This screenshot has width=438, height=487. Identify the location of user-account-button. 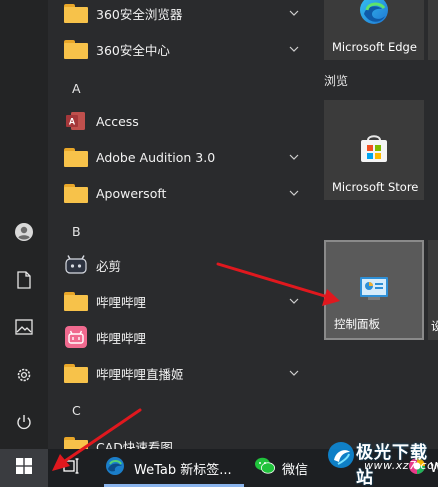
(24, 232).